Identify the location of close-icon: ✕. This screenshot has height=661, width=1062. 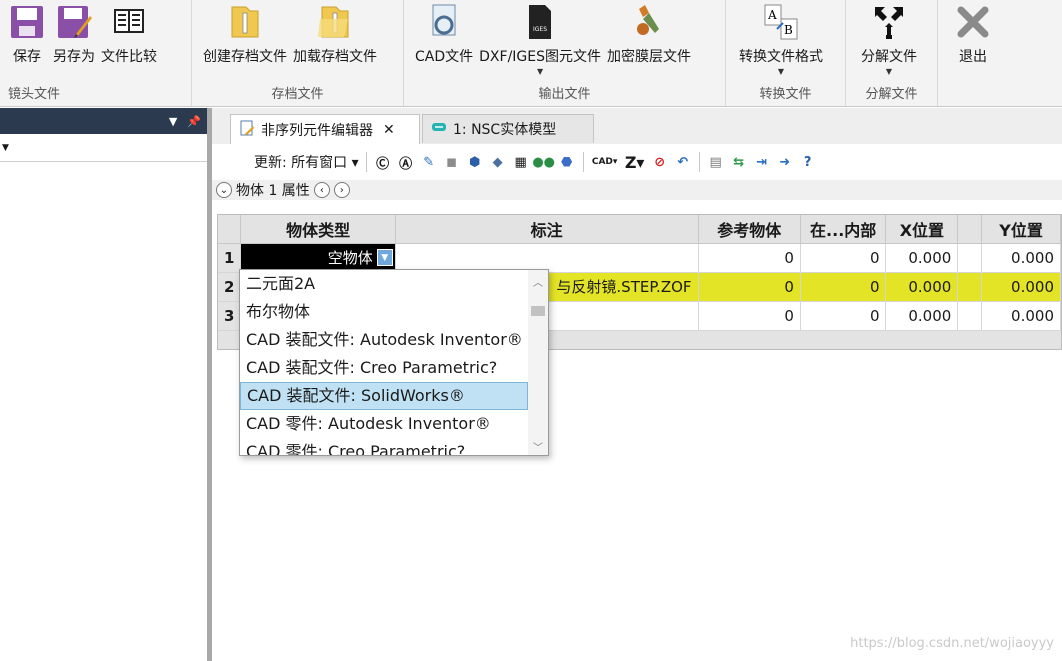
(389, 130).